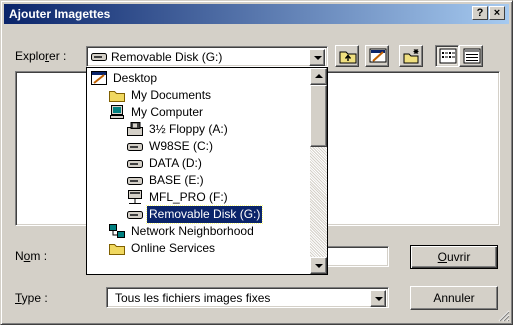  I want to click on dropdown-item-label: MFL_PRO (F:), so click(188, 197).